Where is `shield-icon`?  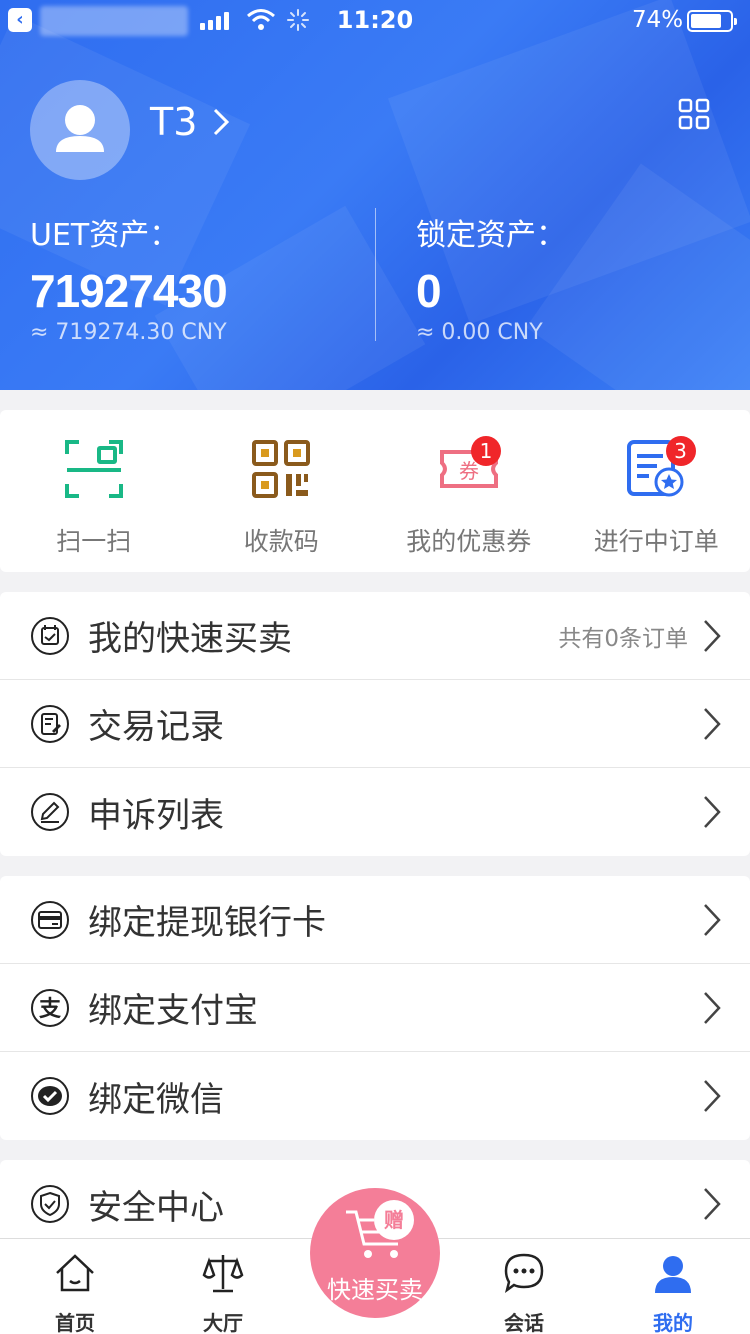
shield-icon is located at coordinates (50, 1204).